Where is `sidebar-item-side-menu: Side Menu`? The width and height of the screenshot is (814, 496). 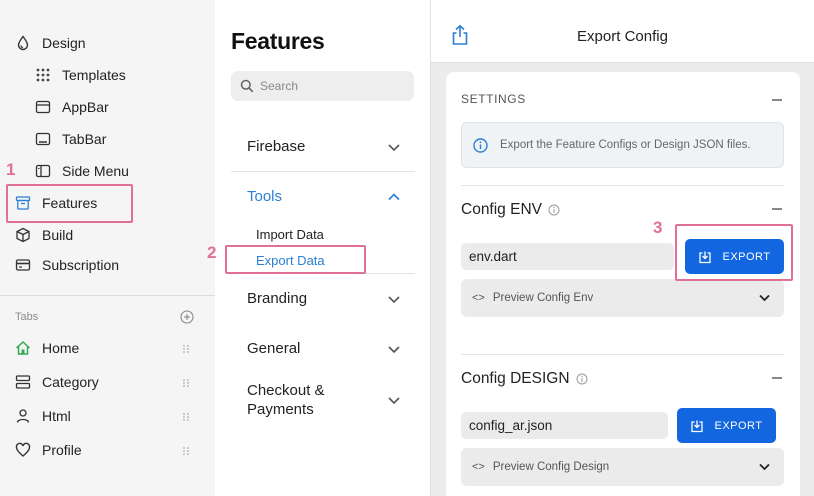
sidebar-item-side-menu: Side Menu is located at coordinates (82, 171).